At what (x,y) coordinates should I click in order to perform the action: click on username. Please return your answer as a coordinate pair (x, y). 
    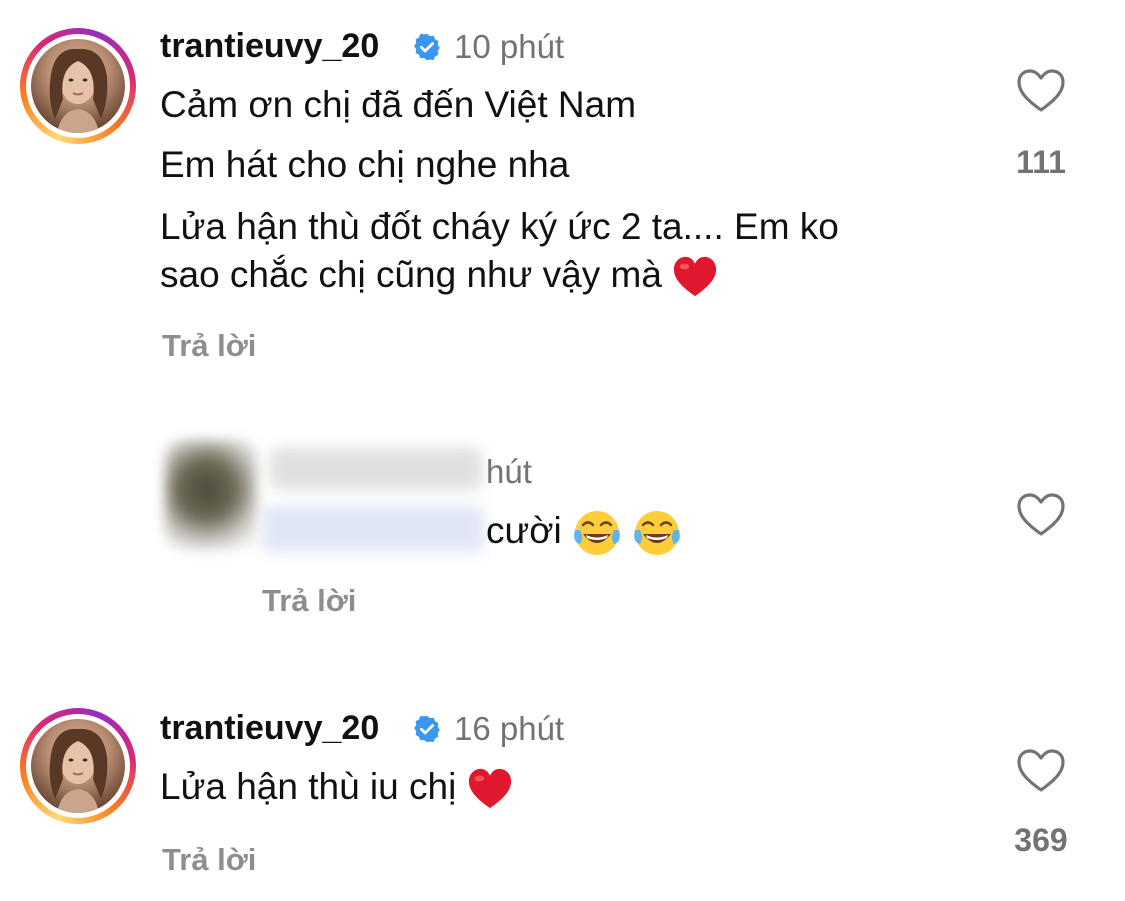
    Looking at the image, I should click on (376, 469).